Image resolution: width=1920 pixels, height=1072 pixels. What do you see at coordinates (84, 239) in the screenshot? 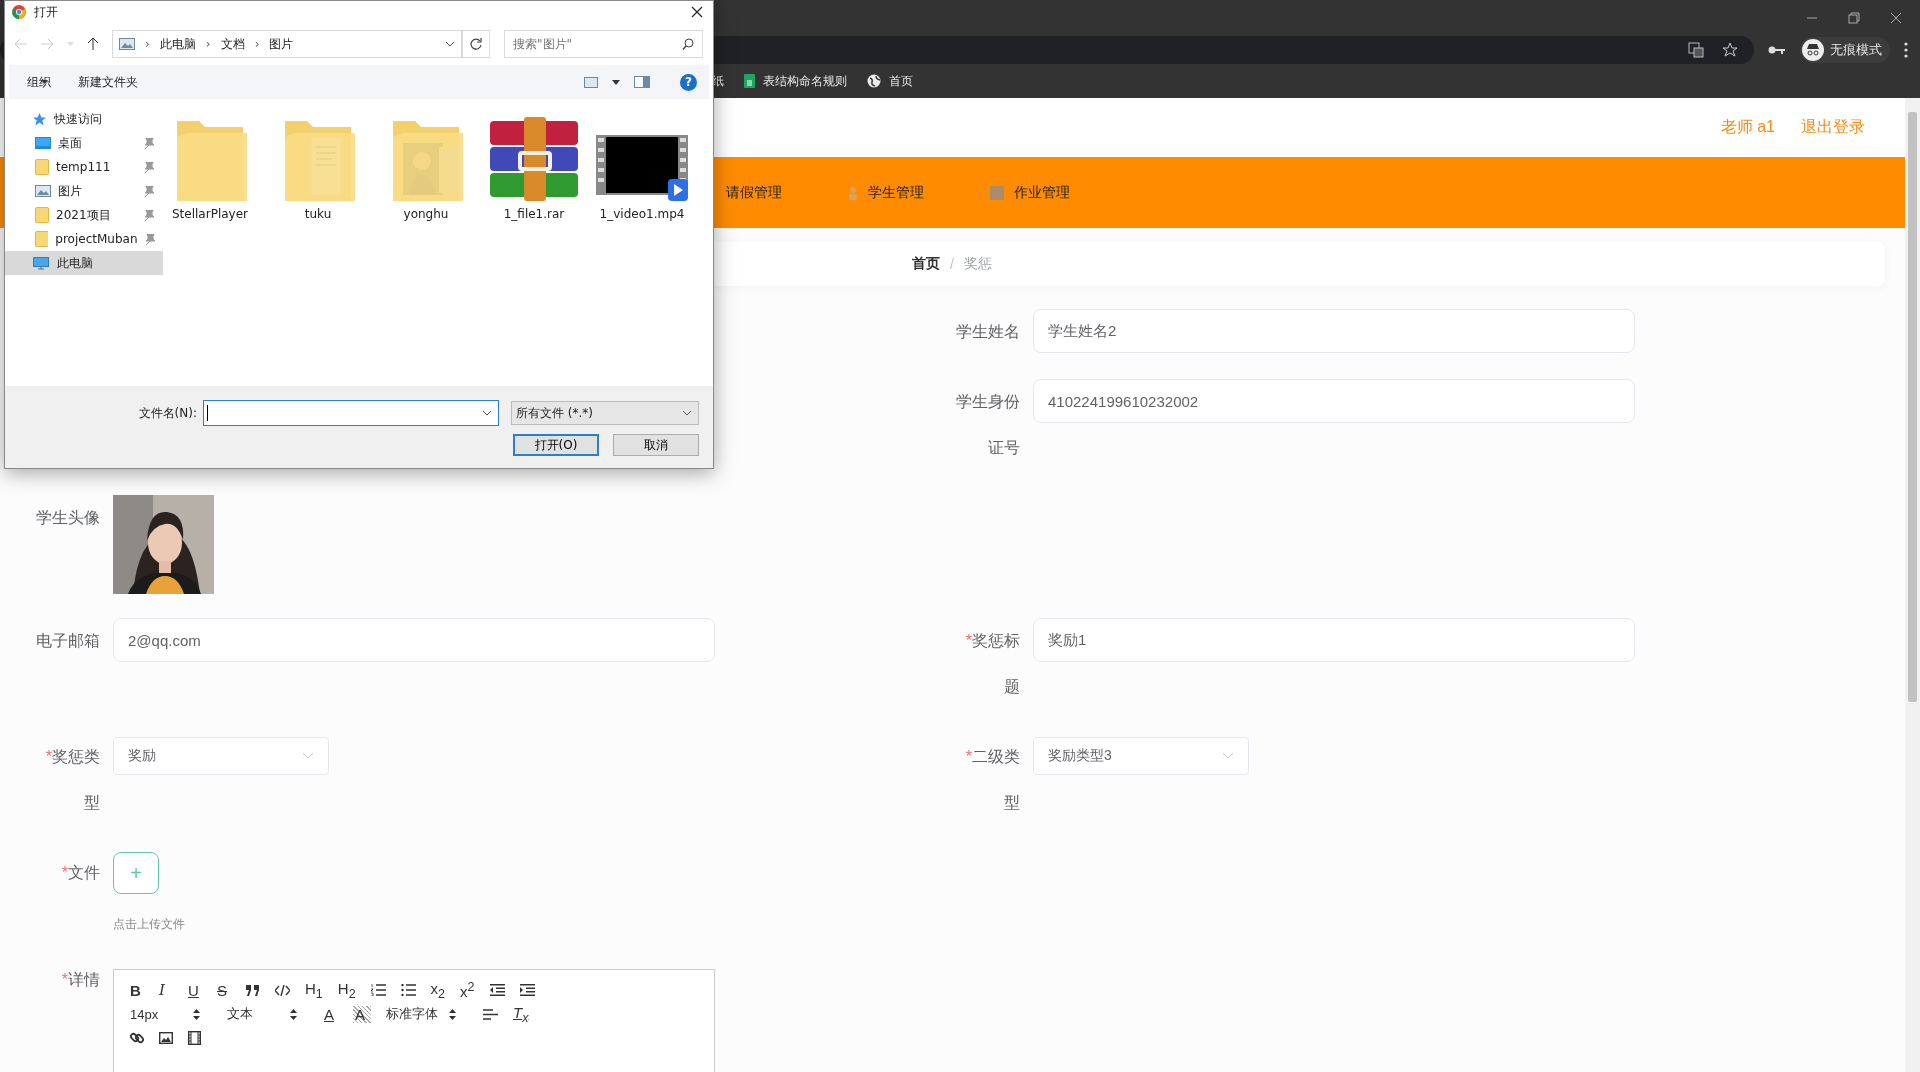
I see `nav-pane-item: projectMuban` at bounding box center [84, 239].